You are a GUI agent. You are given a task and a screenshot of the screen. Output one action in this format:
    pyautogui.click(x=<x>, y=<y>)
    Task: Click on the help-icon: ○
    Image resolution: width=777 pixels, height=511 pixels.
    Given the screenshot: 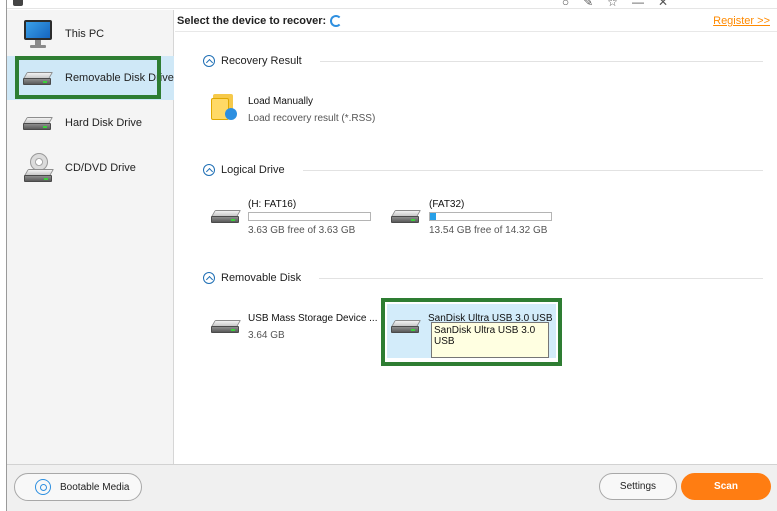 What is the action you would take?
    pyautogui.click(x=565, y=4)
    